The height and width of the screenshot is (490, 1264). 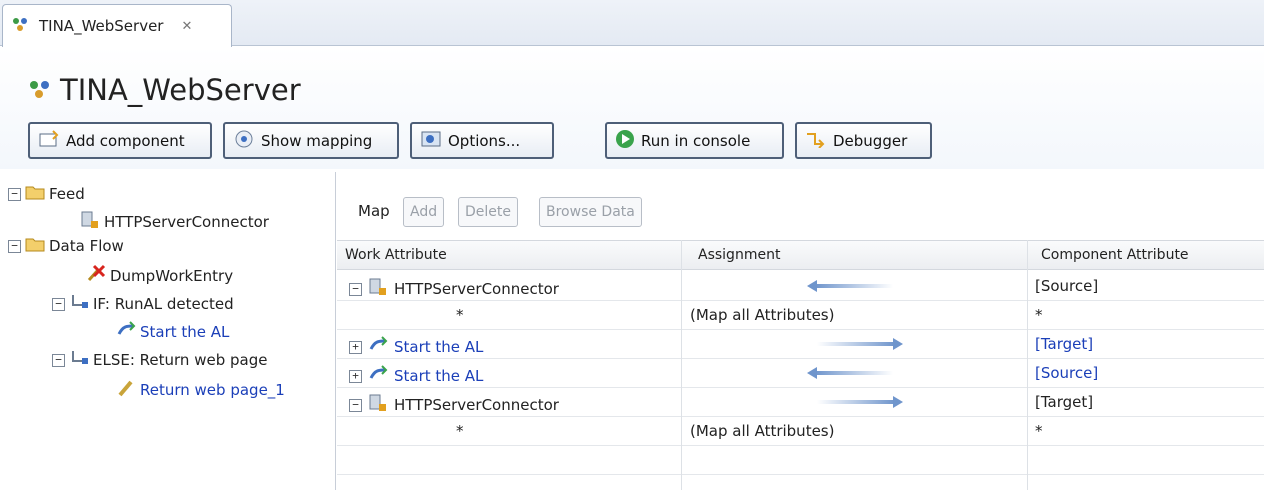 What do you see at coordinates (126, 390) in the screenshot?
I see `script-icon` at bounding box center [126, 390].